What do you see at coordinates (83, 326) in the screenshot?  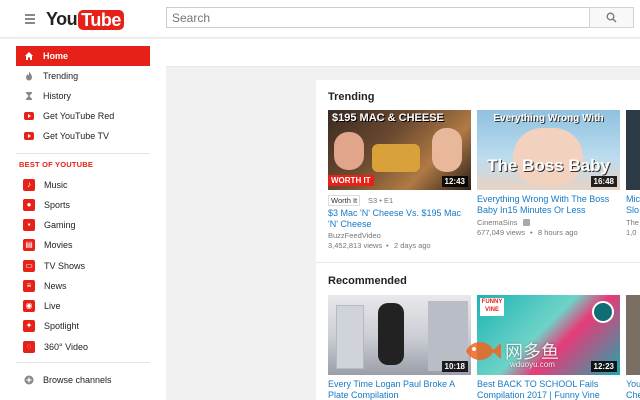 I see `sidebar-item-spotlight: ✦ Spotlight` at bounding box center [83, 326].